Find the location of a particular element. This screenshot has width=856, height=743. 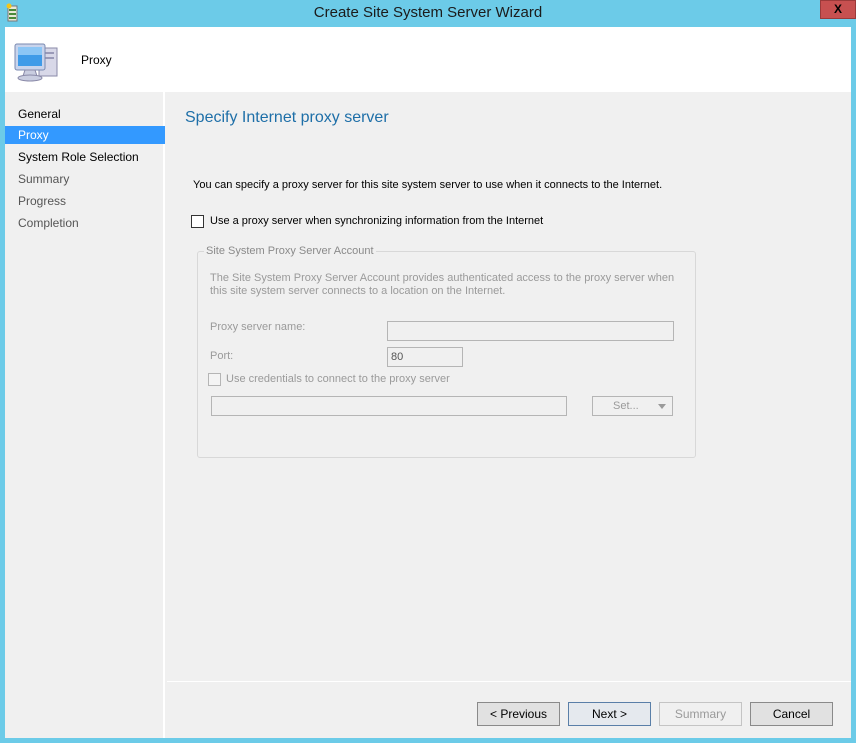

sidebar-item-proxy: Proxy is located at coordinates (85, 135).